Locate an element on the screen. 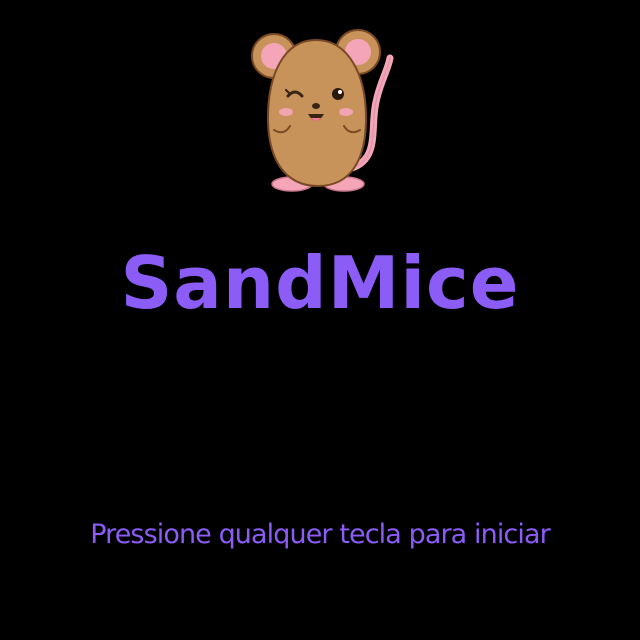  start-prompt: Pressione qualquer tecla para iniciar is located at coordinates (320, 534).